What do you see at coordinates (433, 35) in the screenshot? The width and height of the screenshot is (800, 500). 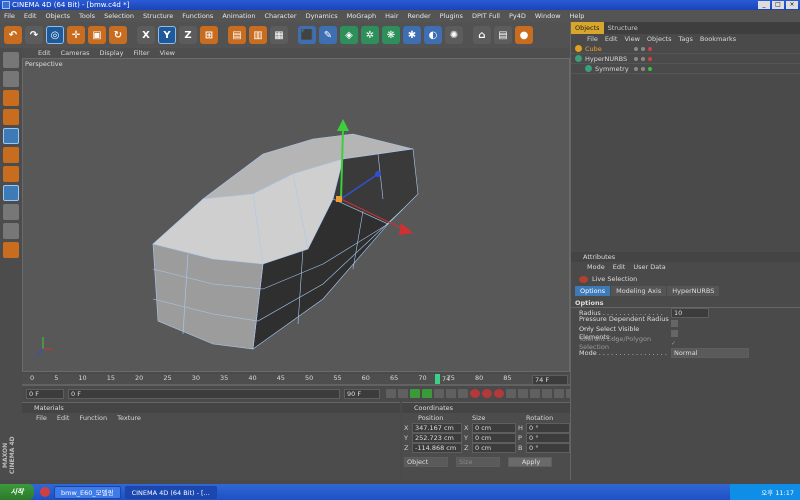 I see `camera-icon: ◐` at bounding box center [433, 35].